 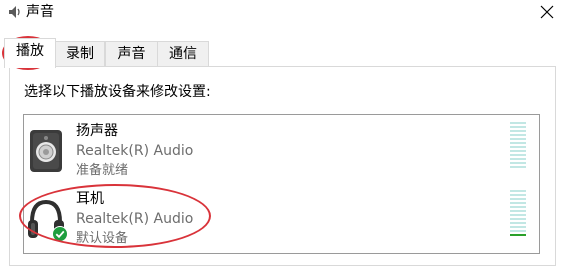 What do you see at coordinates (80, 53) in the screenshot?
I see `tab-recording: 录制` at bounding box center [80, 53].